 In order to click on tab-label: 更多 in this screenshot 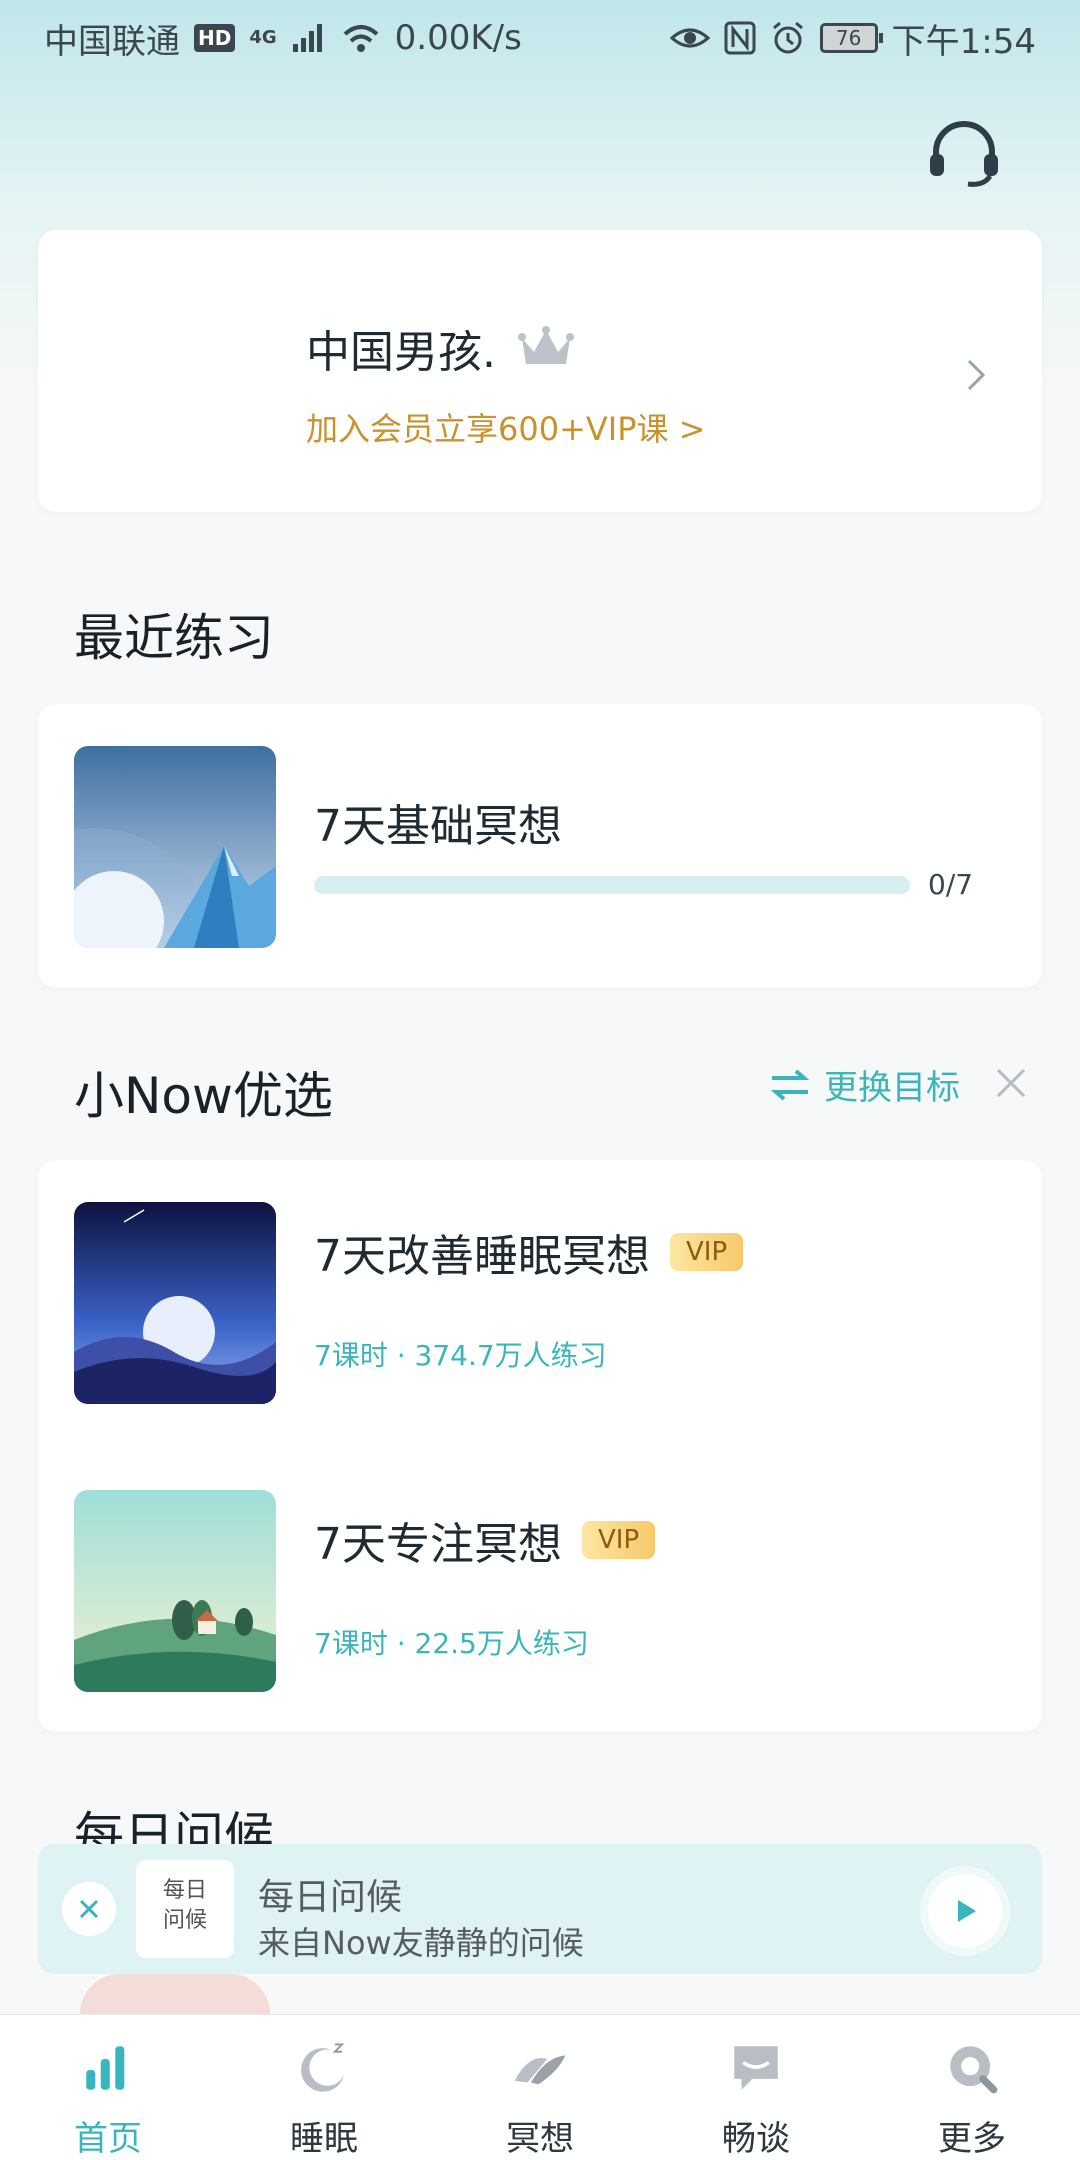, I will do `click(972, 2139)`.